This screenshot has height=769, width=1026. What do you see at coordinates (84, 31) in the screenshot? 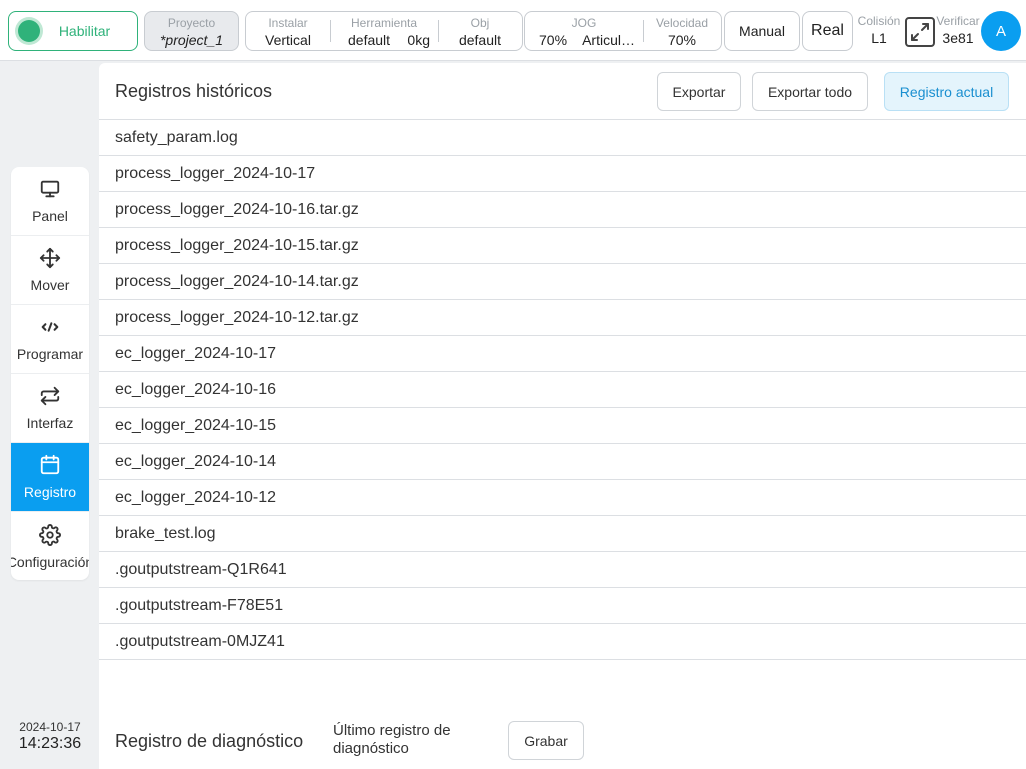
I see `enable-label: Habilitar` at bounding box center [84, 31].